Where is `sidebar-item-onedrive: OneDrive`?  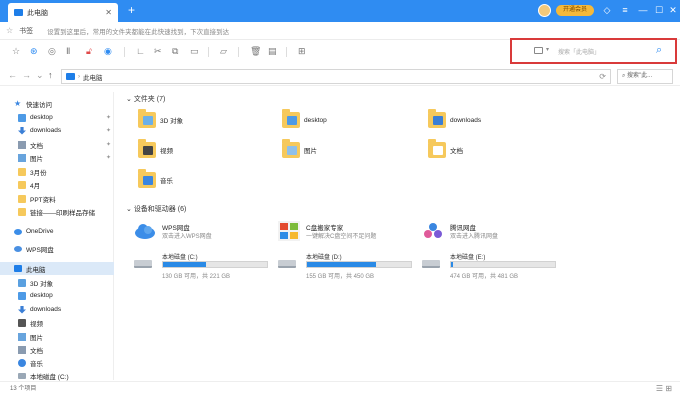
sidebar-item-onedrive: OneDrive is located at coordinates (57, 231).